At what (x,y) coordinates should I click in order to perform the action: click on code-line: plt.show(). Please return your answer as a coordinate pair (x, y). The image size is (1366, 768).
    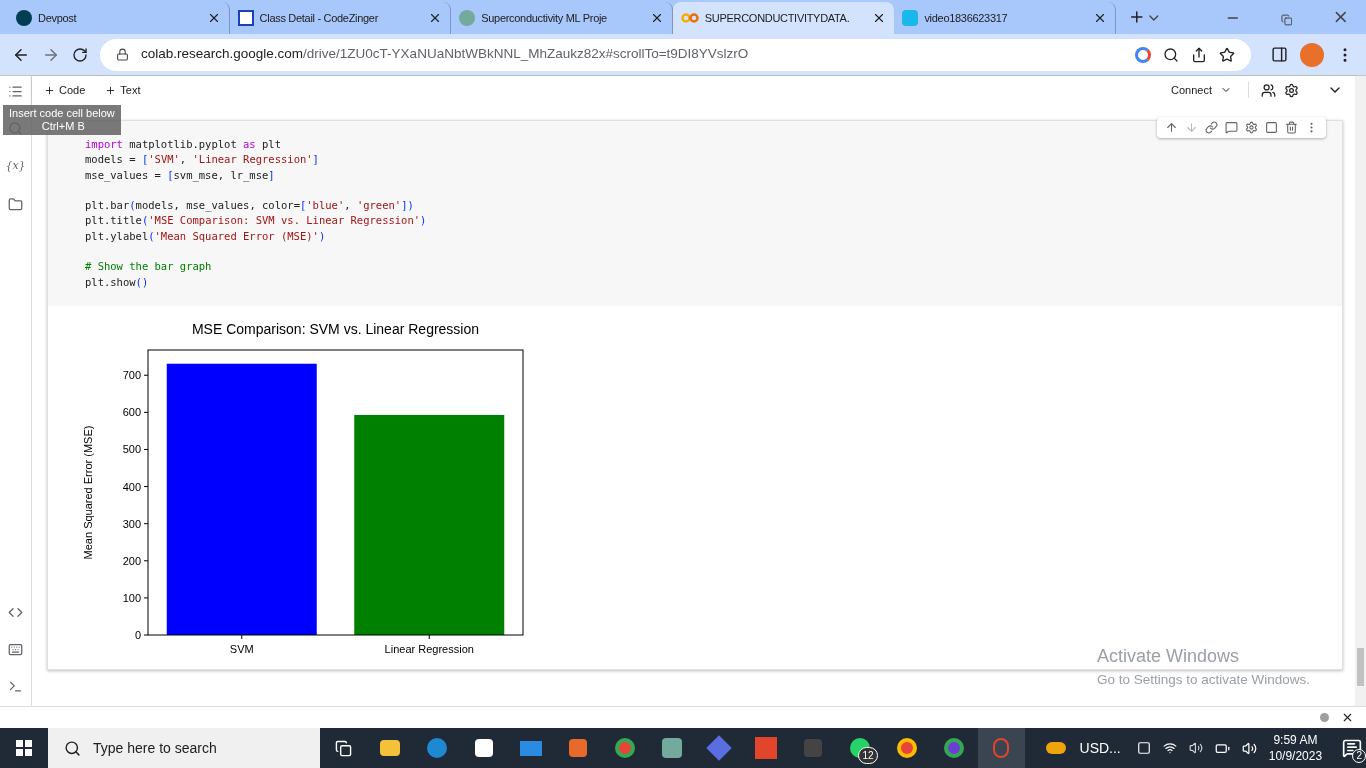
    Looking at the image, I should click on (117, 282).